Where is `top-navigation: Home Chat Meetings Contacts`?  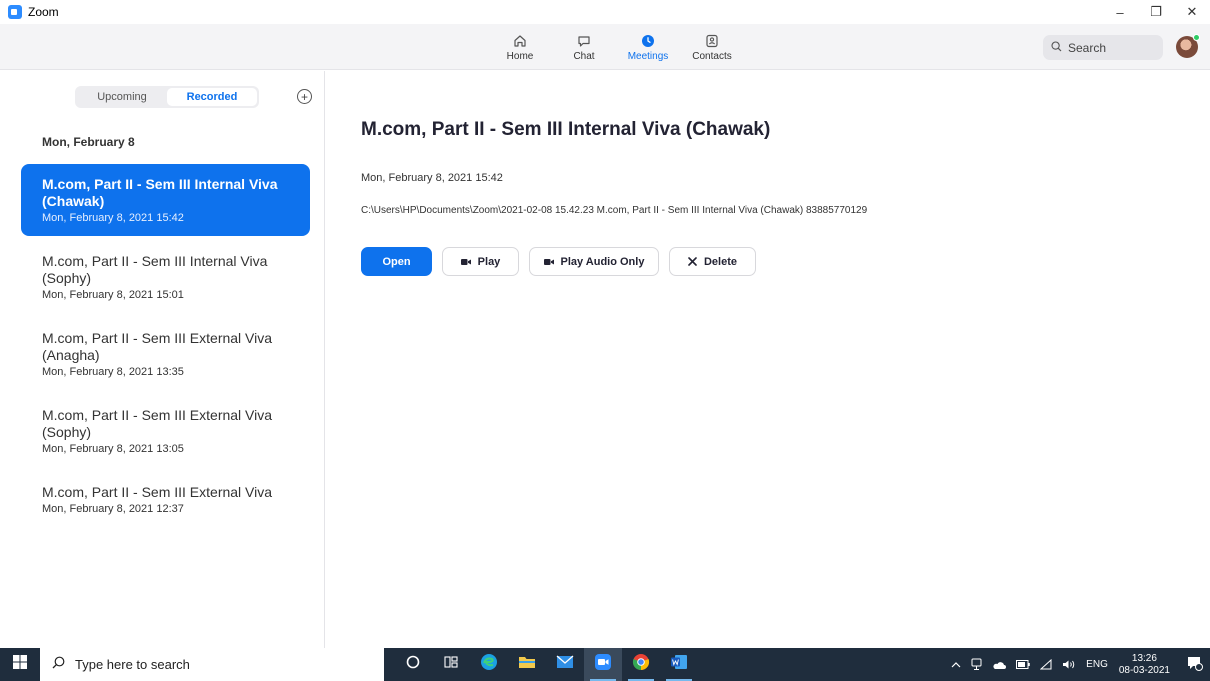
top-navigation: Home Chat Meetings Contacts is located at coordinates (605, 47).